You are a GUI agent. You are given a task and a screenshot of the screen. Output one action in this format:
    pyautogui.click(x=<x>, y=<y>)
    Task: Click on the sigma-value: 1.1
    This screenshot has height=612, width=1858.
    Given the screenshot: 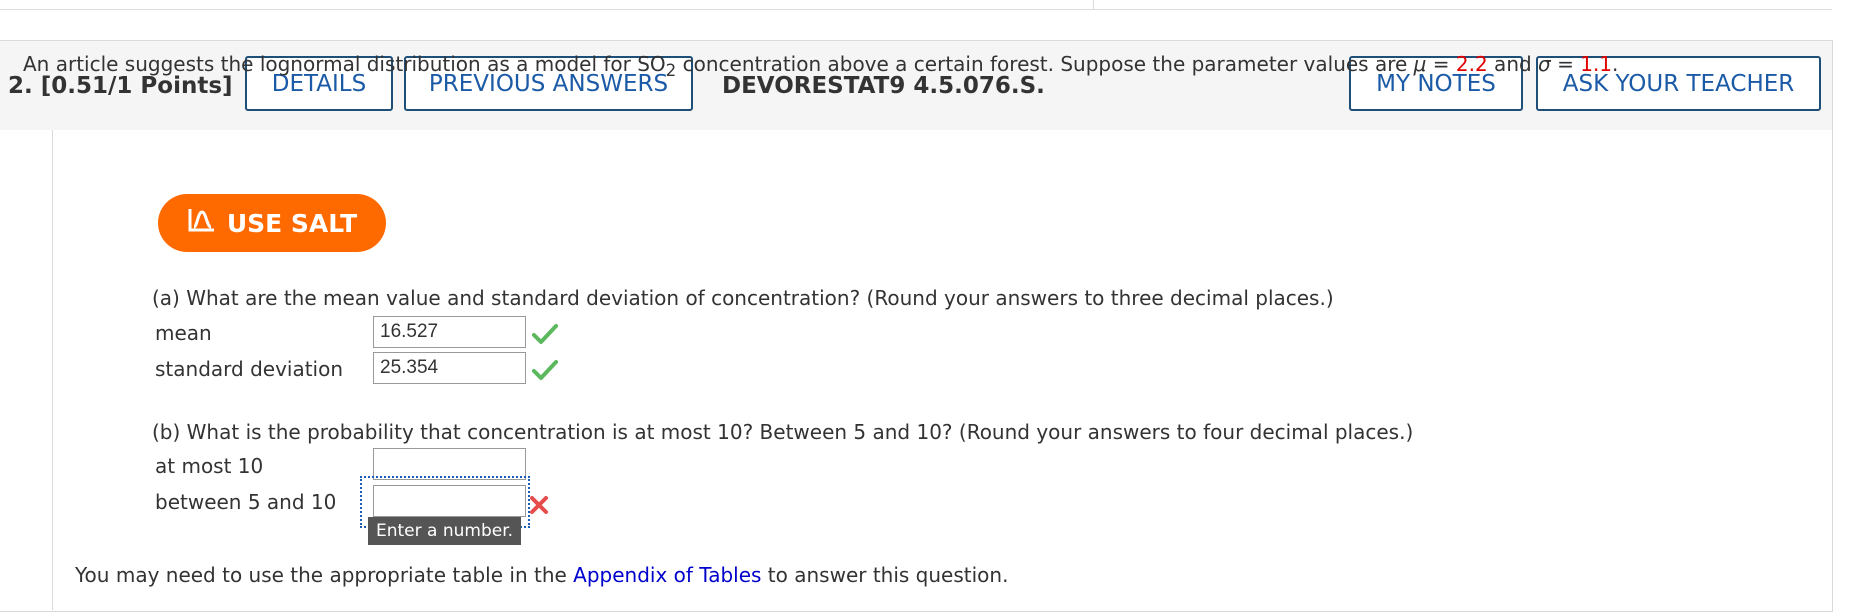 What is the action you would take?
    pyautogui.click(x=1596, y=64)
    